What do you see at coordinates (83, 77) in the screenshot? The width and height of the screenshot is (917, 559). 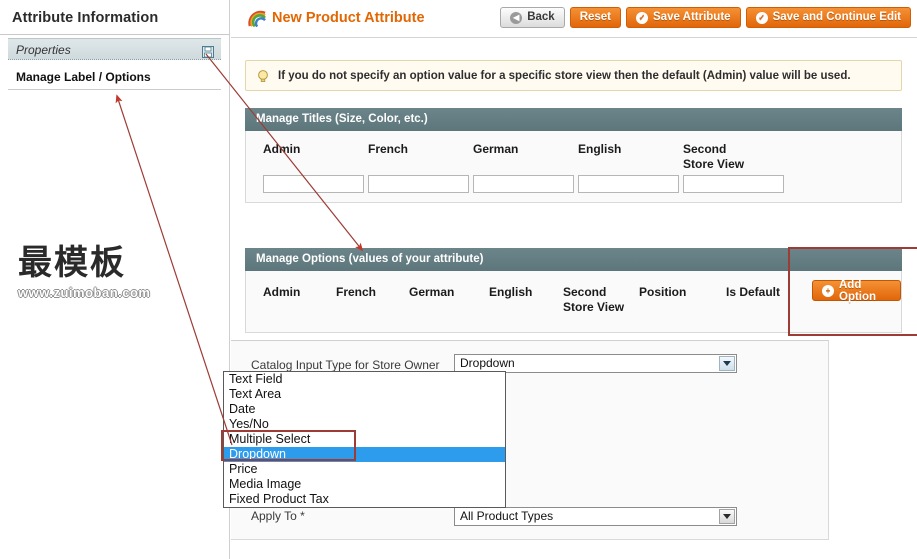 I see `sidebar-item-manage-label: Manage Label / Options` at bounding box center [83, 77].